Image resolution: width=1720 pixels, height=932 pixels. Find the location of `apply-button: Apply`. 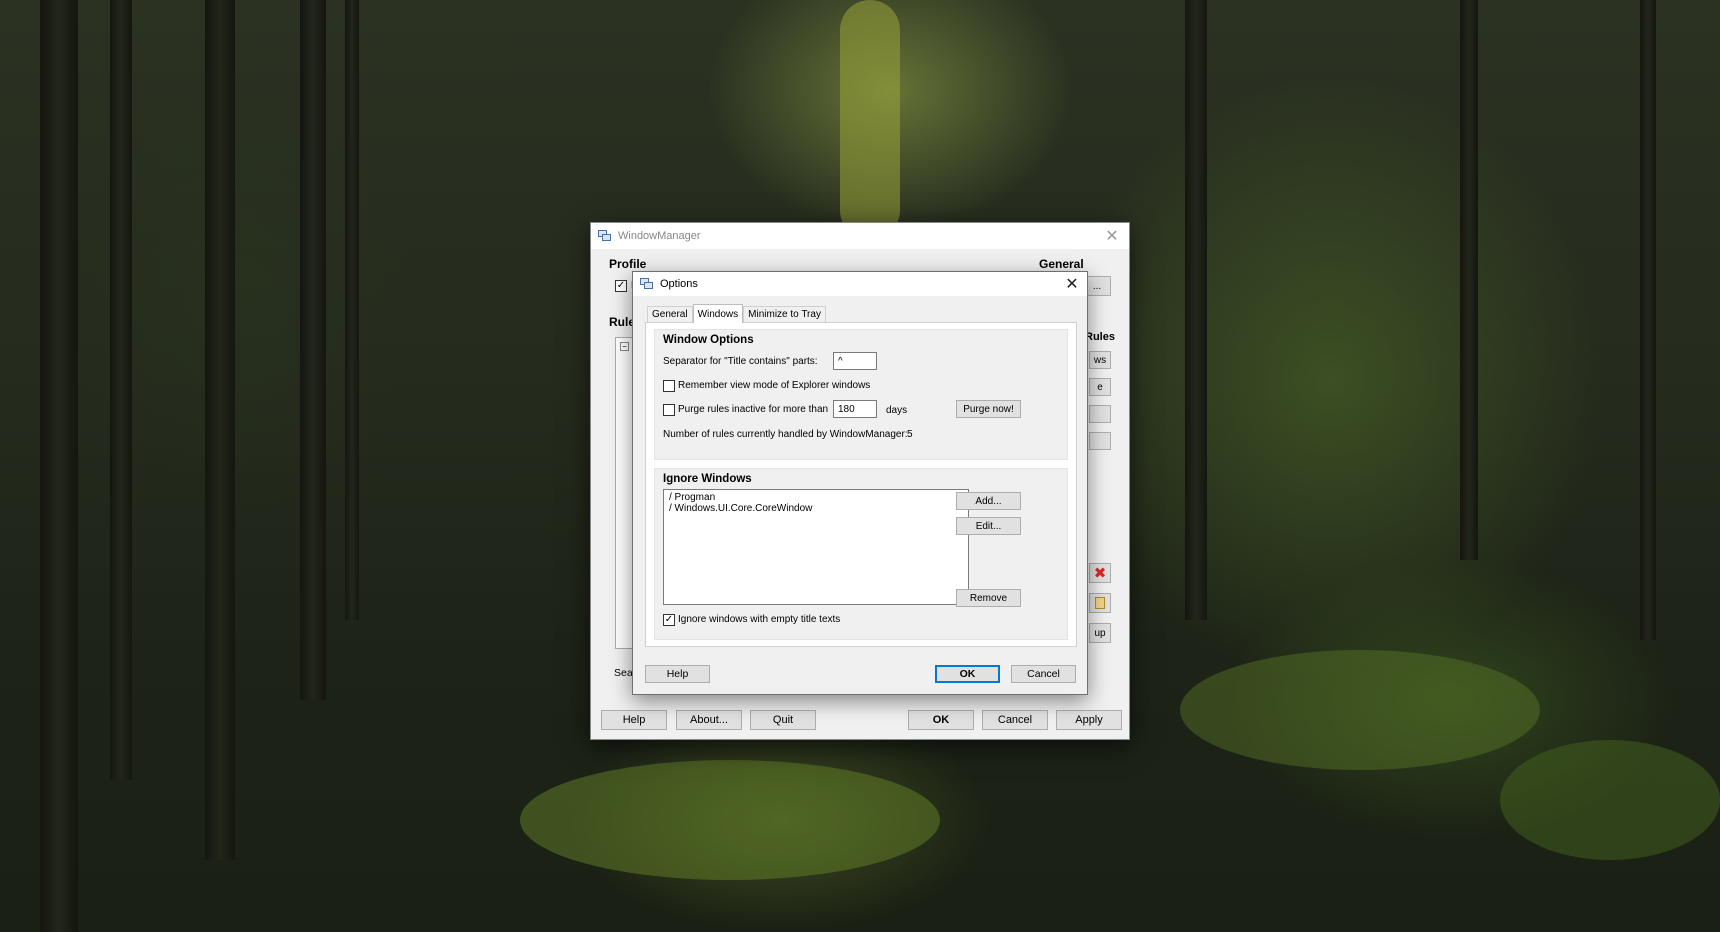

apply-button: Apply is located at coordinates (1089, 720).